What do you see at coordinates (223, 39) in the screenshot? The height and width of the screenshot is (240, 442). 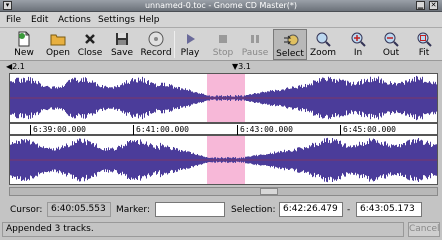 I see `stop-icon` at bounding box center [223, 39].